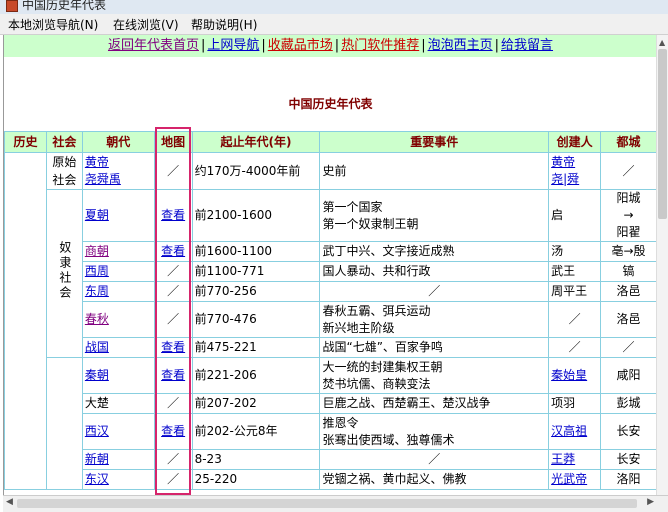  What do you see at coordinates (118, 403) in the screenshot?
I see `dynasty-cell: 大楚` at bounding box center [118, 403].